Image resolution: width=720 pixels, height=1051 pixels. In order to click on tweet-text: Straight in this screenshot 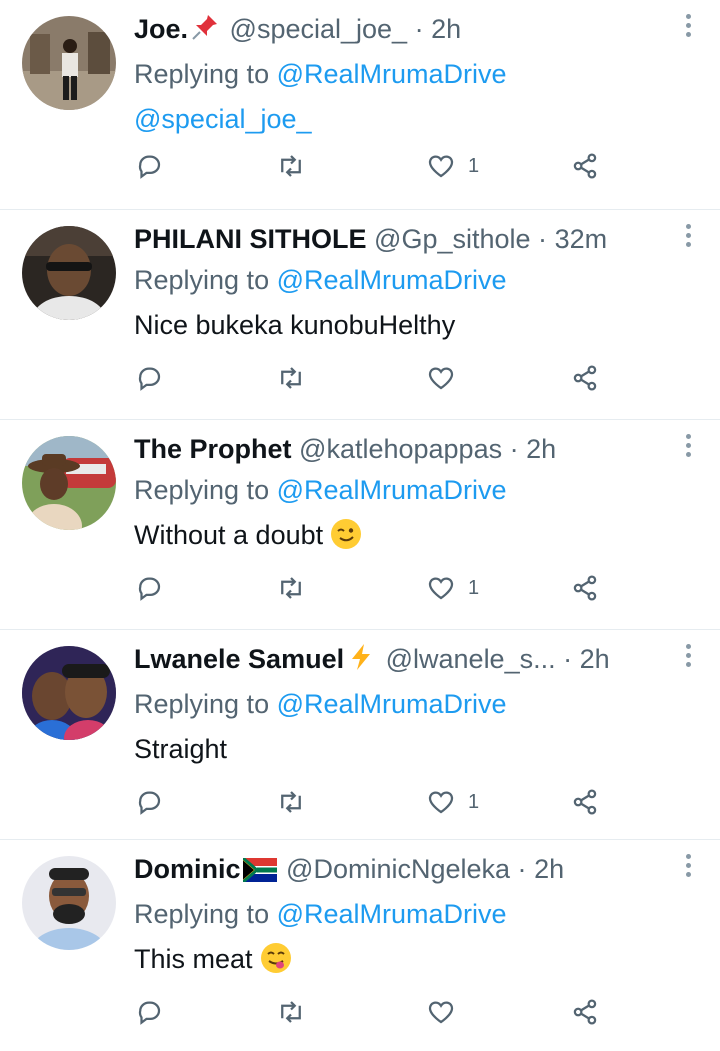, I will do `click(181, 749)`.